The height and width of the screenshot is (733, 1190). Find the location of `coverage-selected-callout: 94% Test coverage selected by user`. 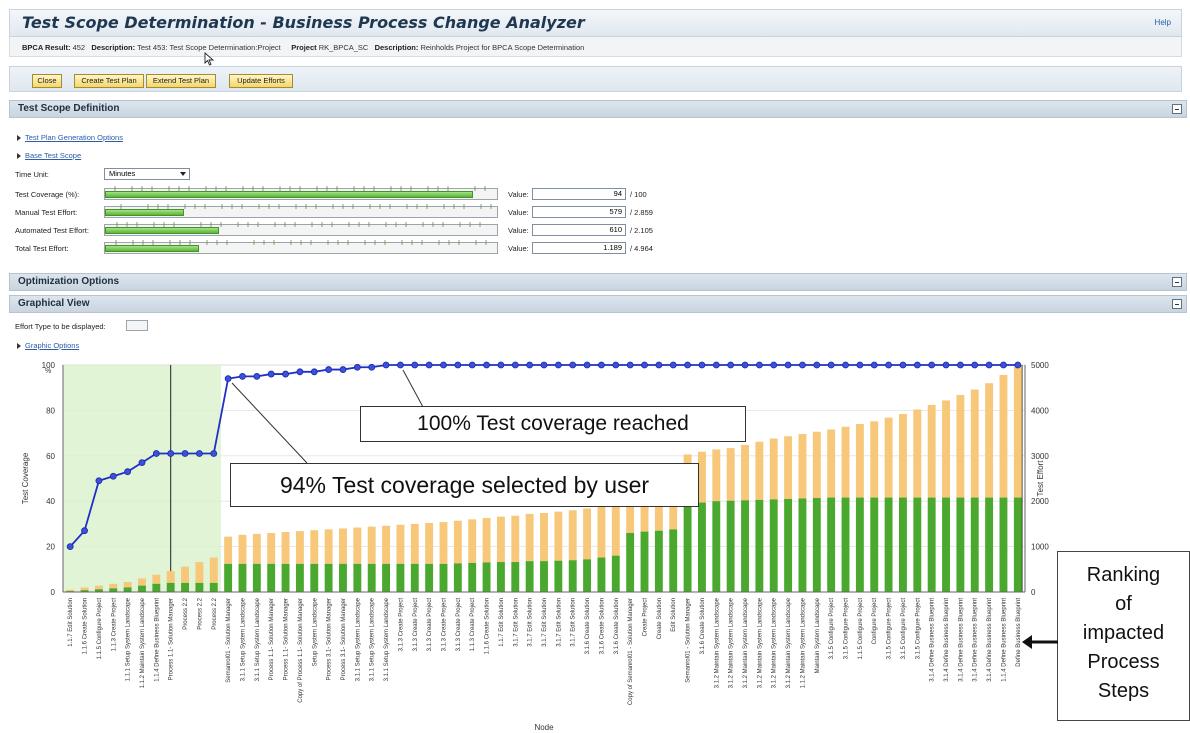

coverage-selected-callout: 94% Test coverage selected by user is located at coordinates (464, 485).